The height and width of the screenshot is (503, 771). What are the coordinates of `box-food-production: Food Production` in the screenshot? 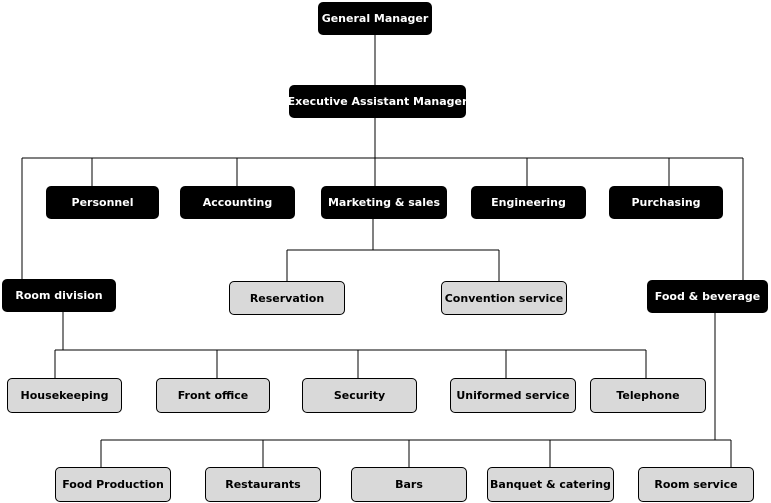 It's located at (113, 484).